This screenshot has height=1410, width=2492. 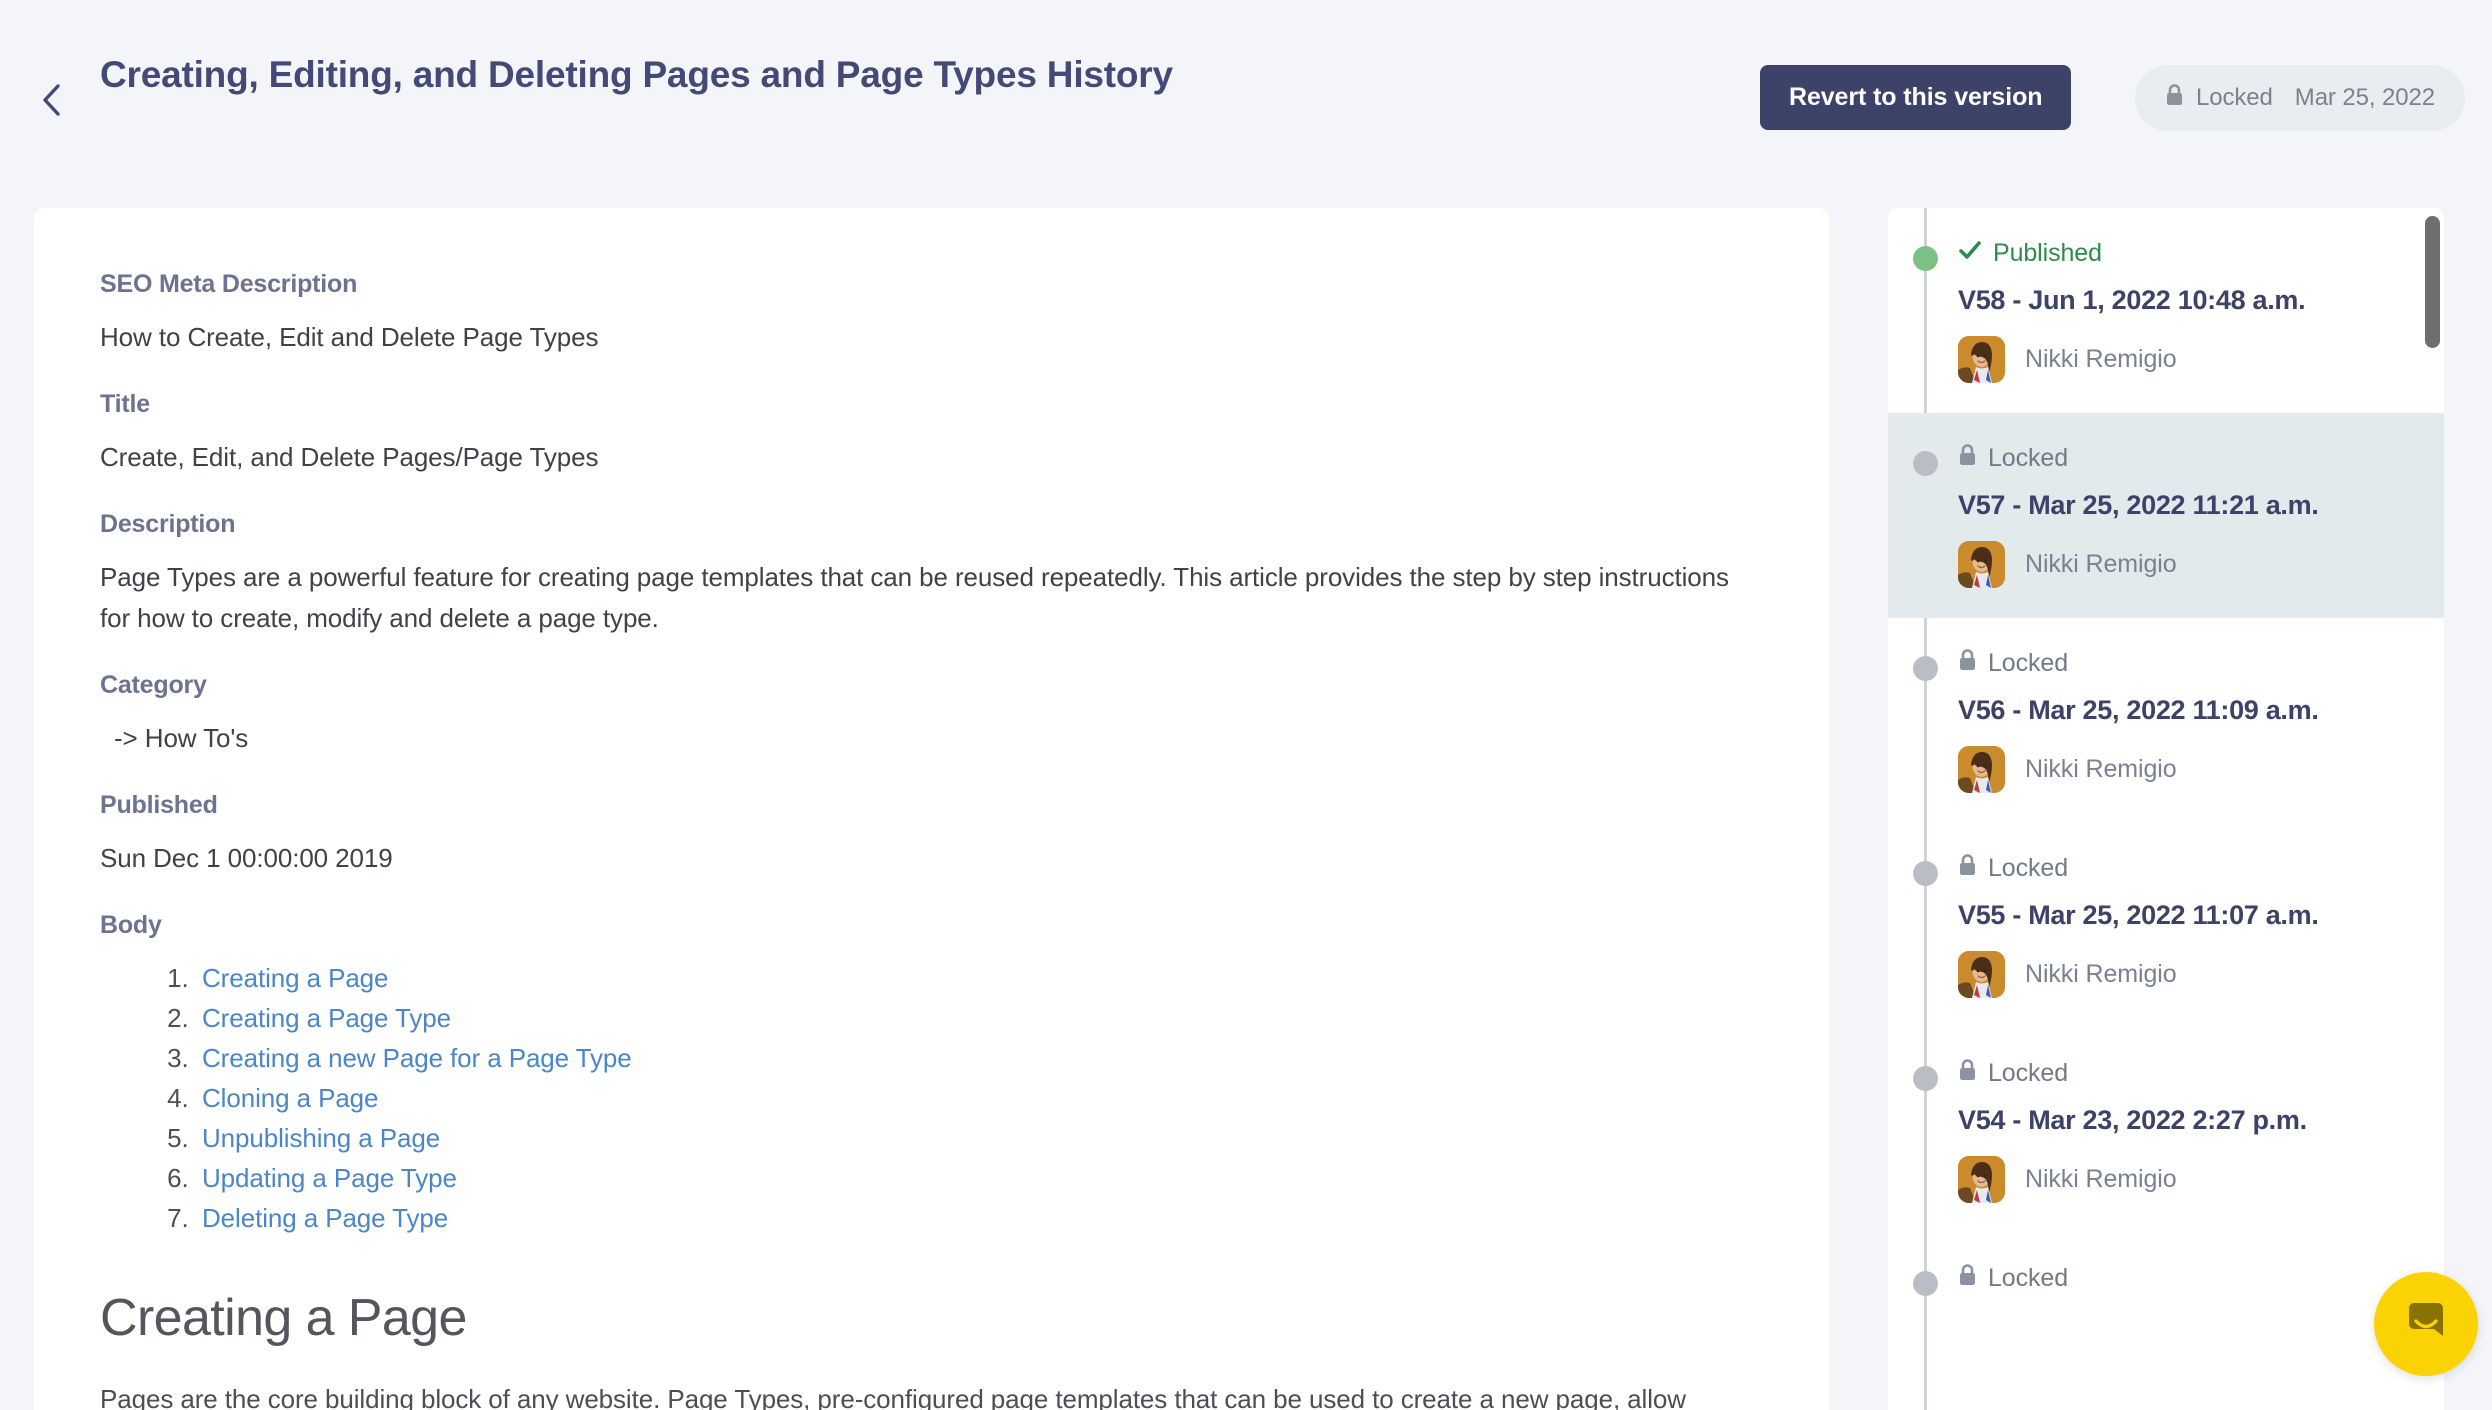 What do you see at coordinates (321, 1138) in the screenshot?
I see `body-link: Unpublishing a Page` at bounding box center [321, 1138].